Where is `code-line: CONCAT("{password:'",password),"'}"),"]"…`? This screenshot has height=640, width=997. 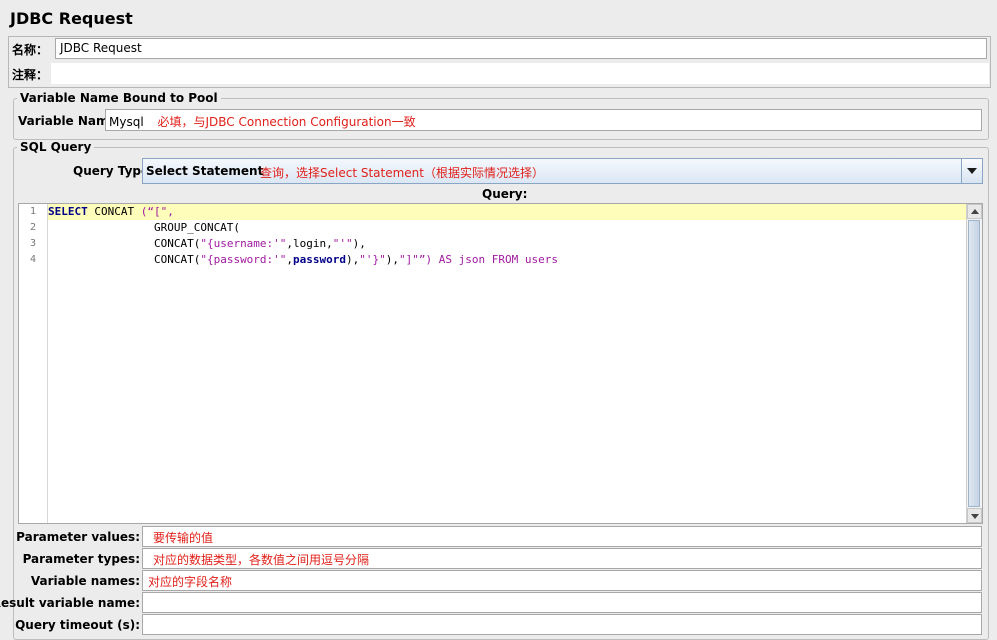
code-line: CONCAT("{password:'",password),"'}"),"]"… is located at coordinates (507, 260).